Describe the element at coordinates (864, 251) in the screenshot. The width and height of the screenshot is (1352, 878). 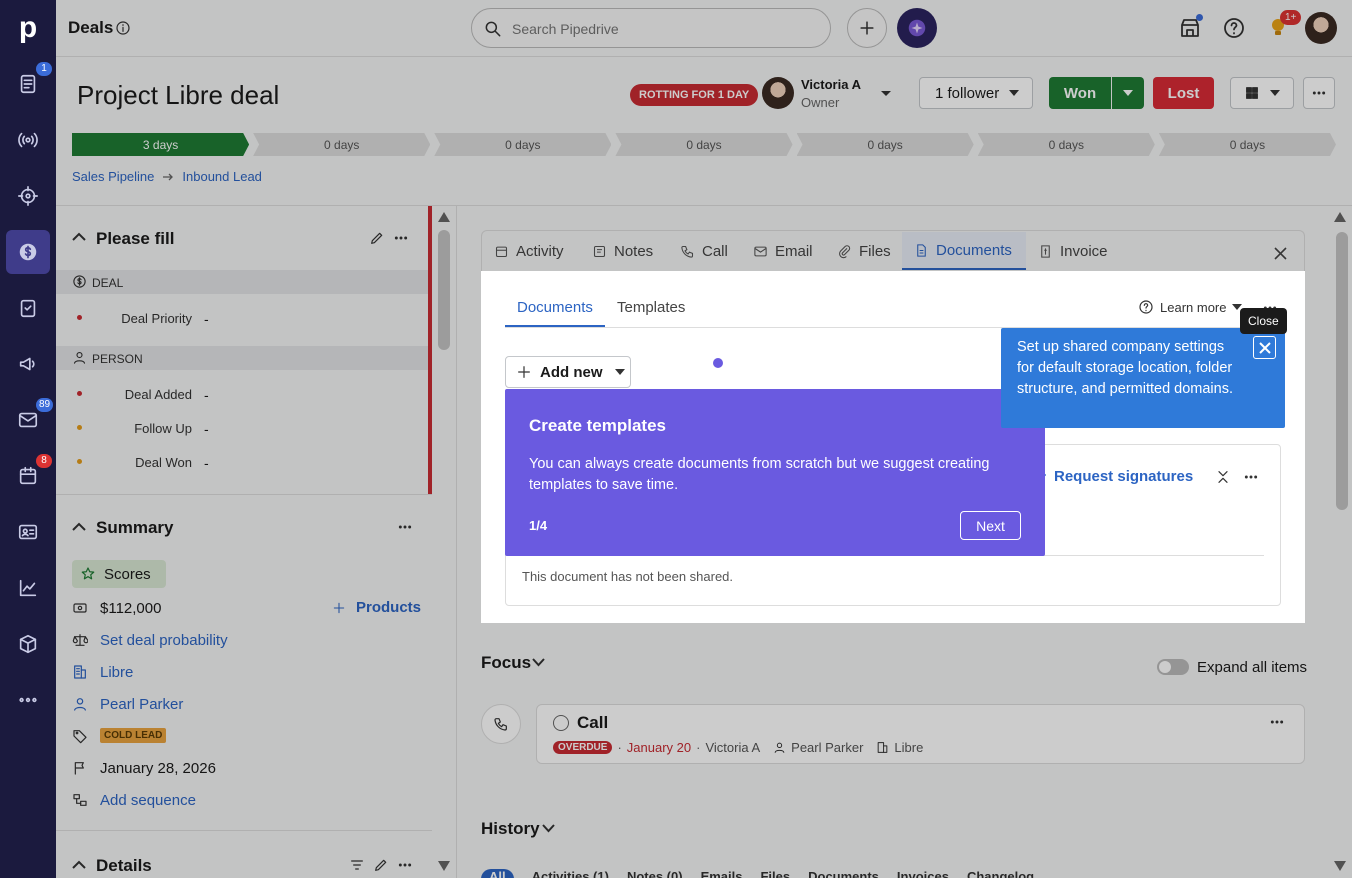
I see `tab-files: Files` at that location.